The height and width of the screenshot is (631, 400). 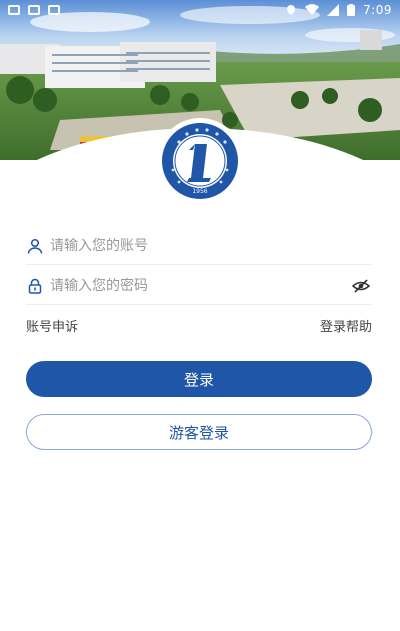 I want to click on lock-icon, so click(x=35, y=286).